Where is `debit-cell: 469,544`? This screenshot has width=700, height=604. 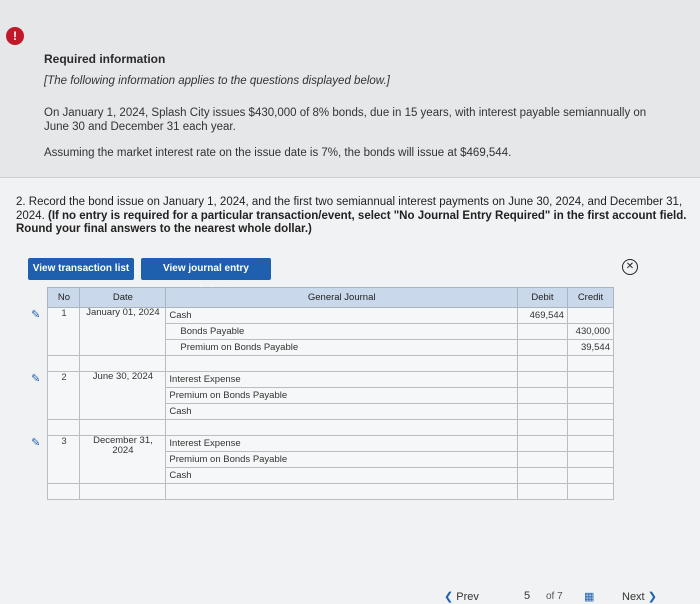
debit-cell: 469,544 is located at coordinates (542, 315).